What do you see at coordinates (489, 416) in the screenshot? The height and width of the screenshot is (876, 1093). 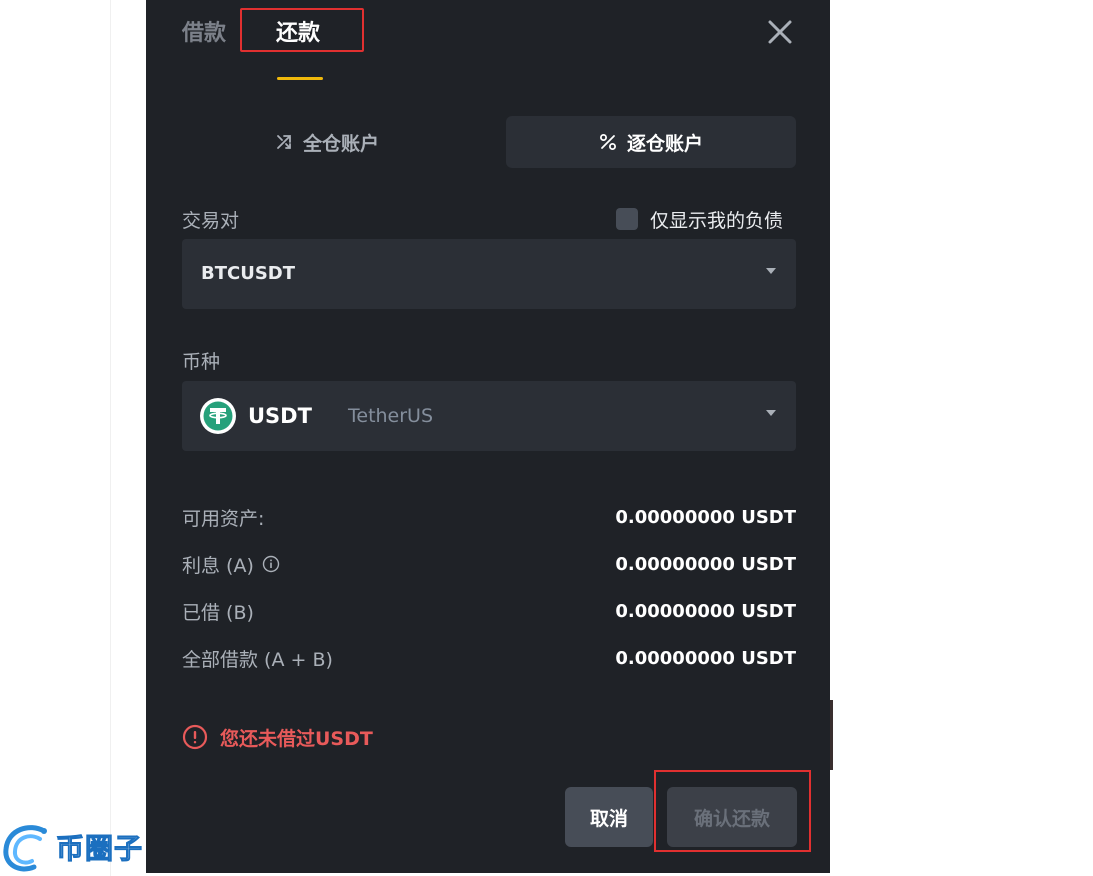 I see `coin-select: USDT TetherUS` at bounding box center [489, 416].